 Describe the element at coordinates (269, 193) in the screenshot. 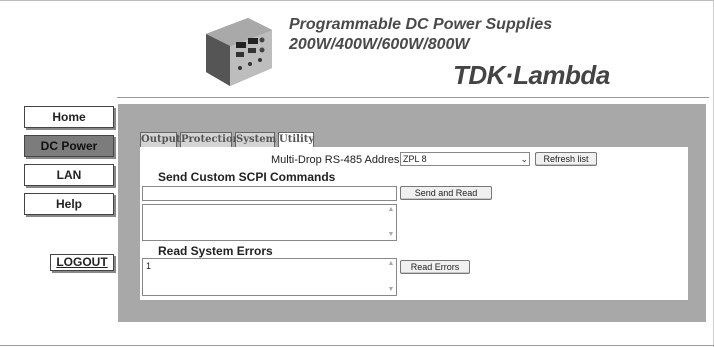

I see `scpi-command-input` at that location.